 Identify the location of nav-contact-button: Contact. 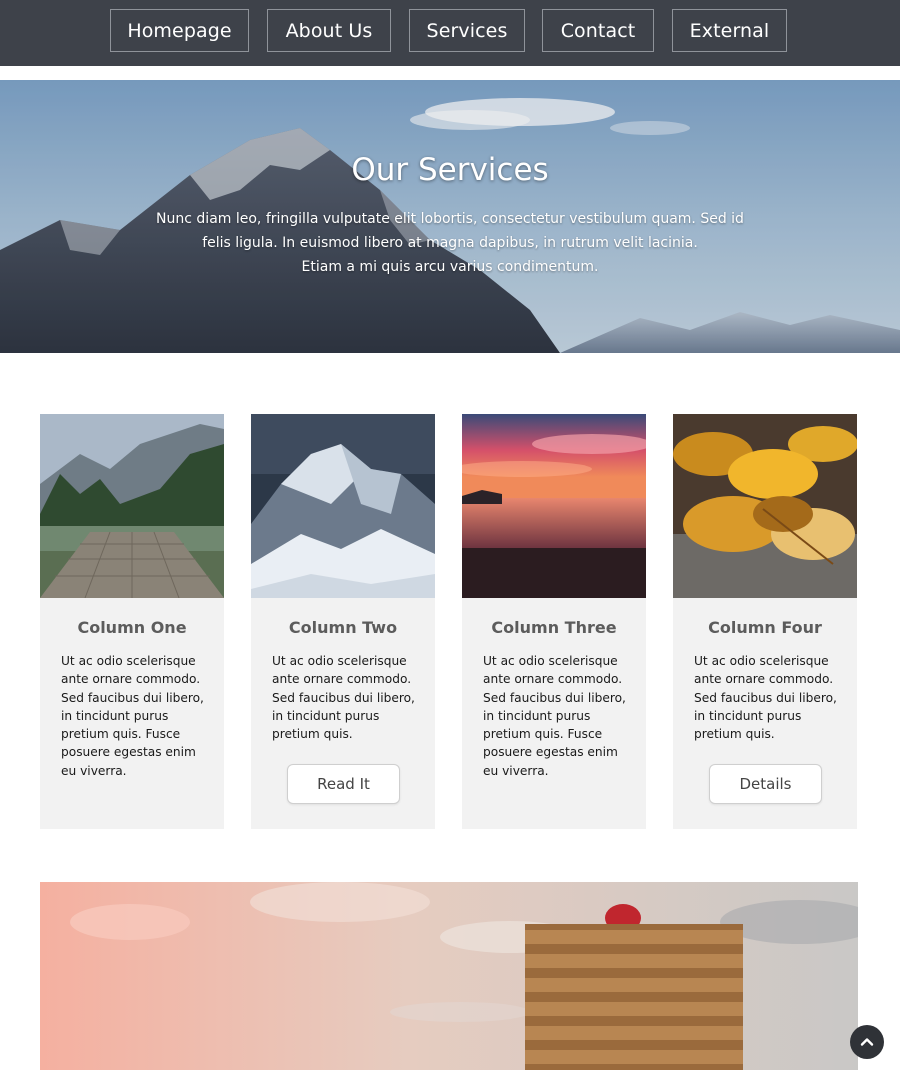
(598, 30).